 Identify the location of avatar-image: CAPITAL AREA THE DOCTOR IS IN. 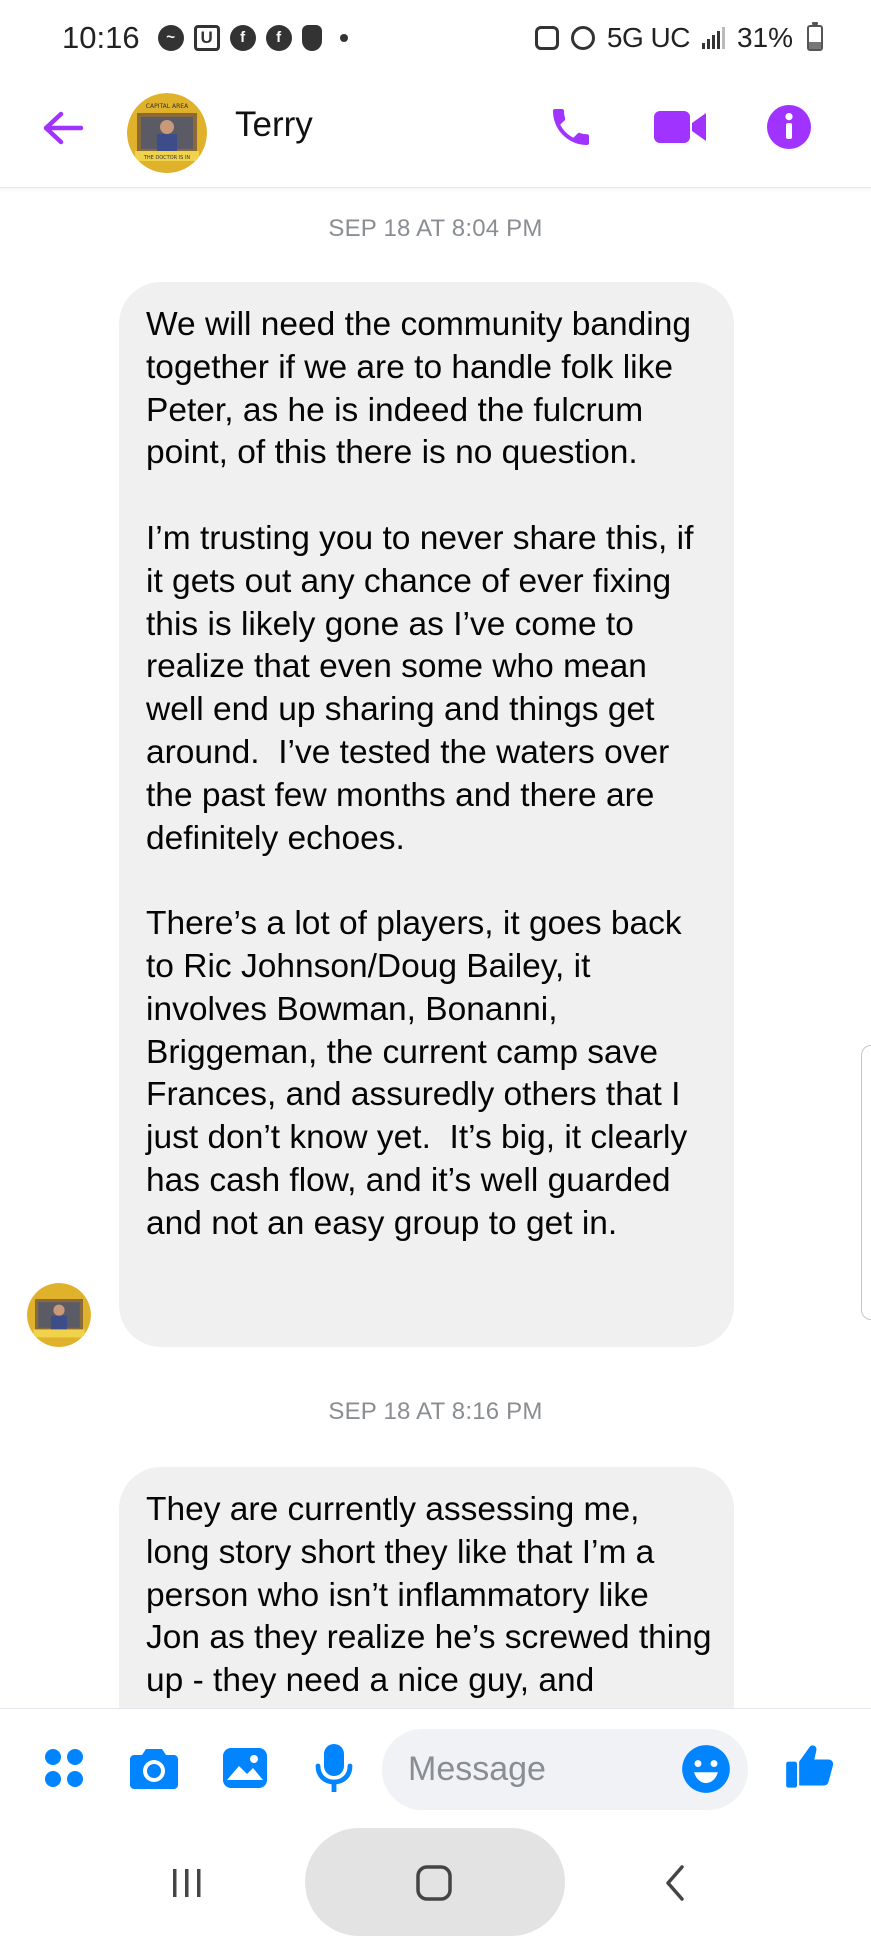
(167, 133).